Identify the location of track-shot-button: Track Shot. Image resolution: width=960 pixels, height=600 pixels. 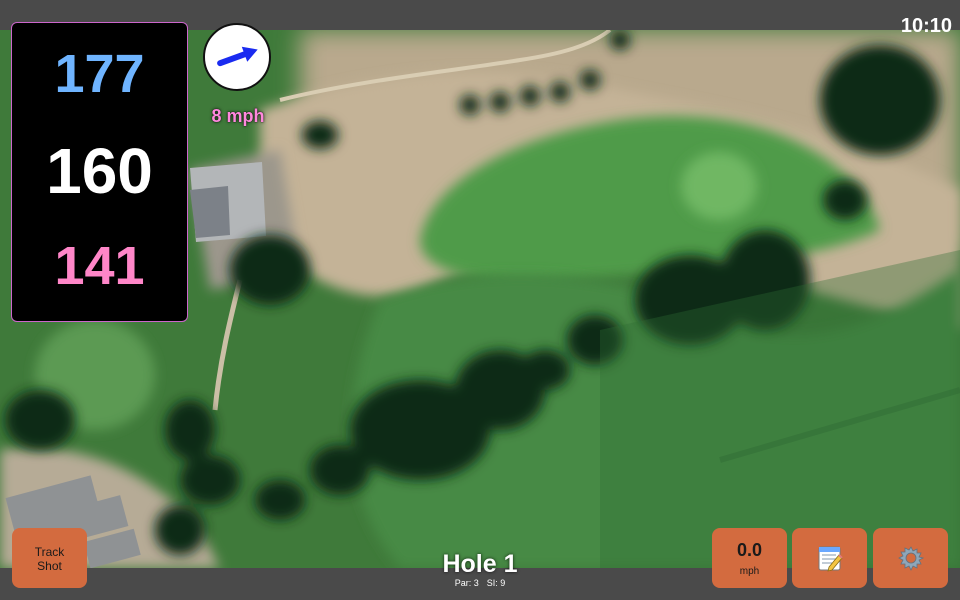
(49, 558).